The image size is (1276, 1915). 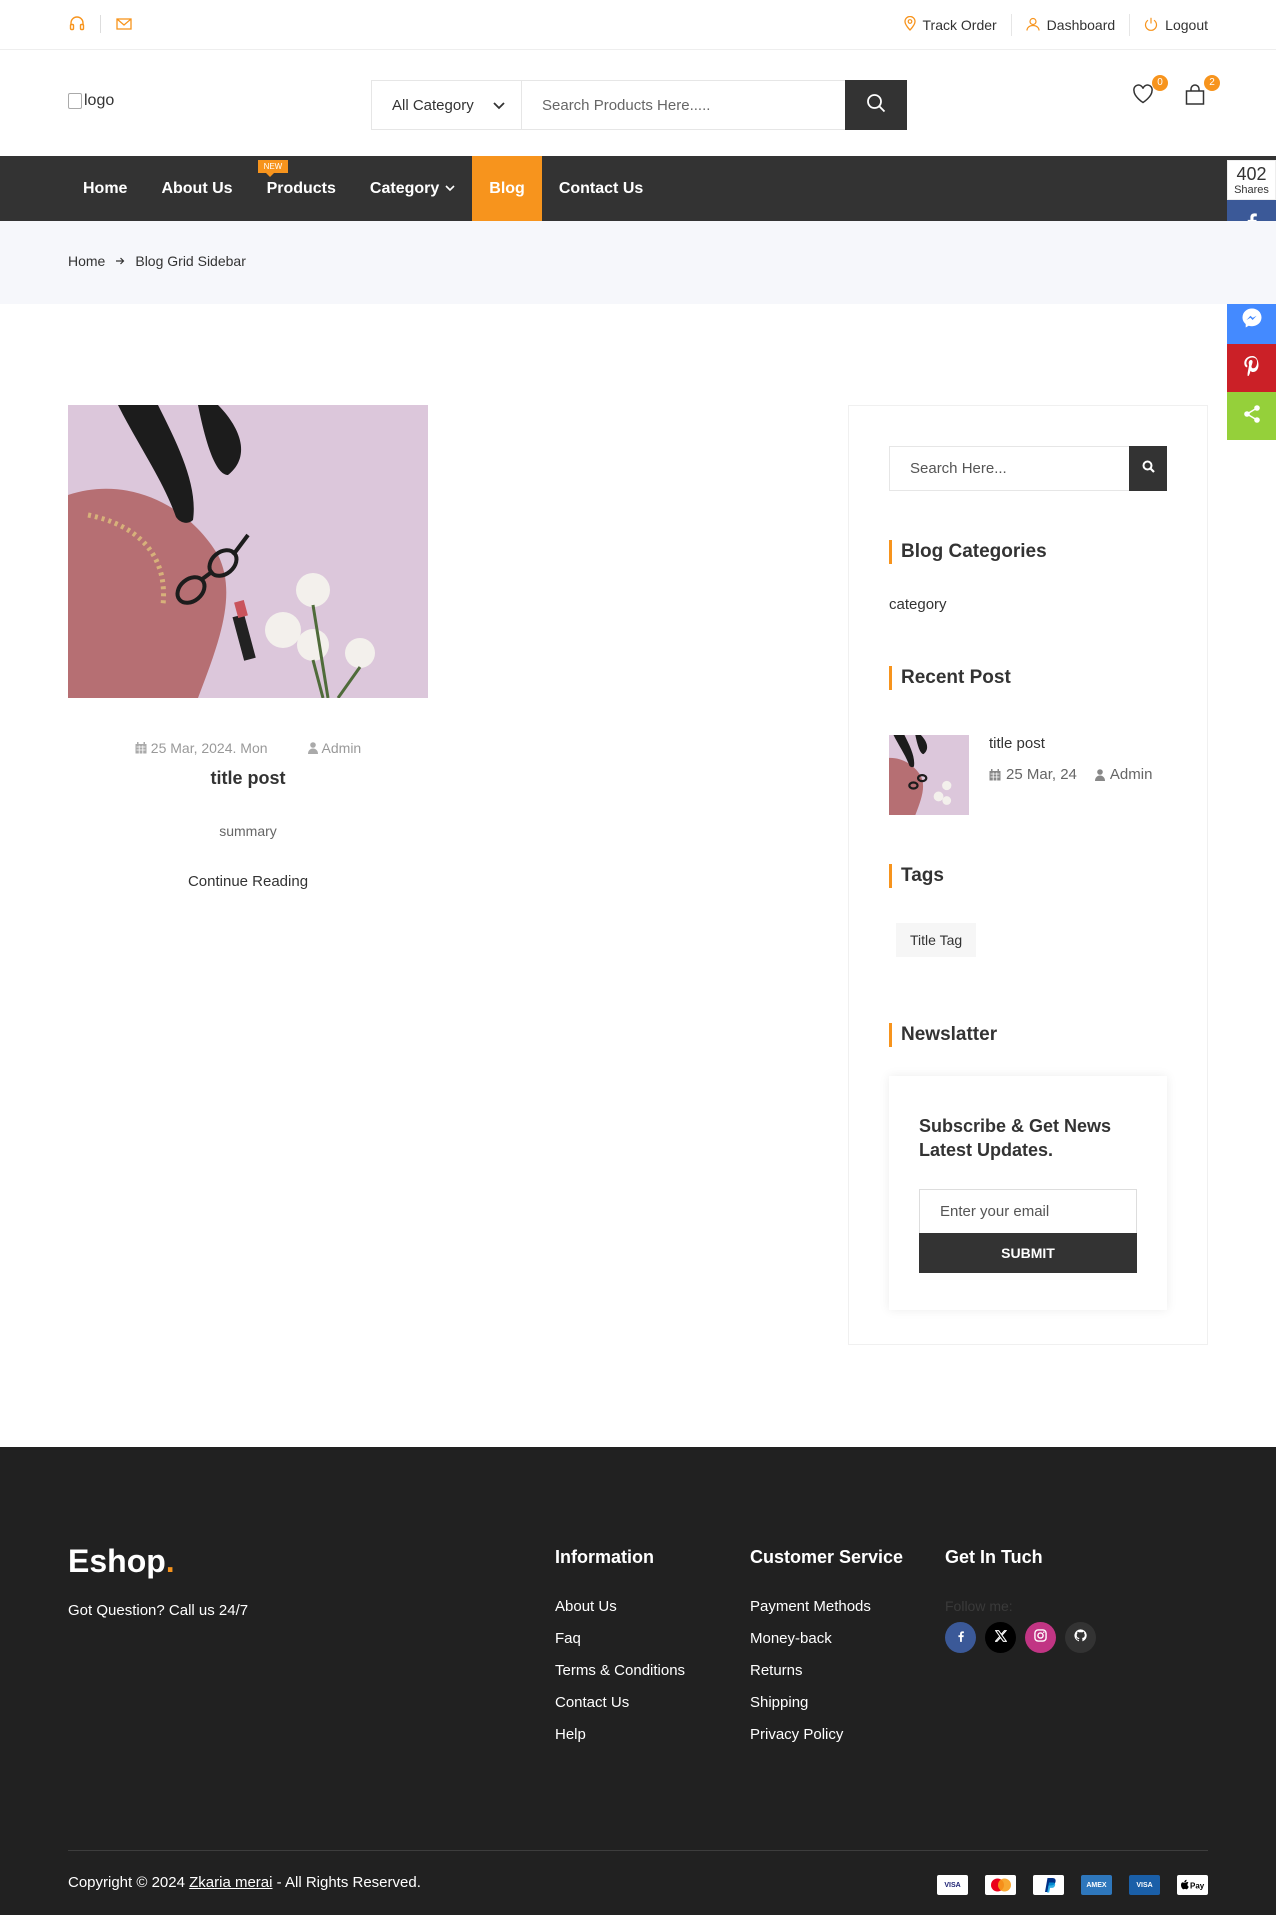 What do you see at coordinates (1251, 180) in the screenshot?
I see `share-count: 402 Shares` at bounding box center [1251, 180].